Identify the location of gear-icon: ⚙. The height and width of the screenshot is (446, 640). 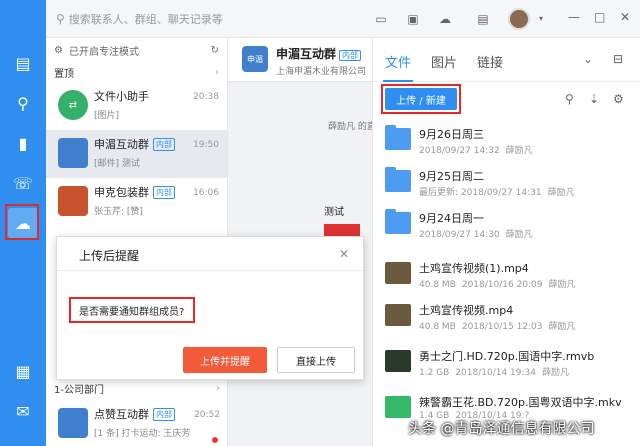
(618, 99).